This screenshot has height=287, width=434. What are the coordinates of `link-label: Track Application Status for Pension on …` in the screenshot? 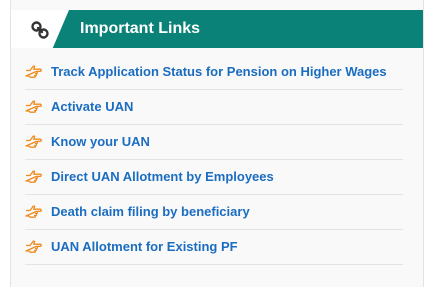 It's located at (219, 72).